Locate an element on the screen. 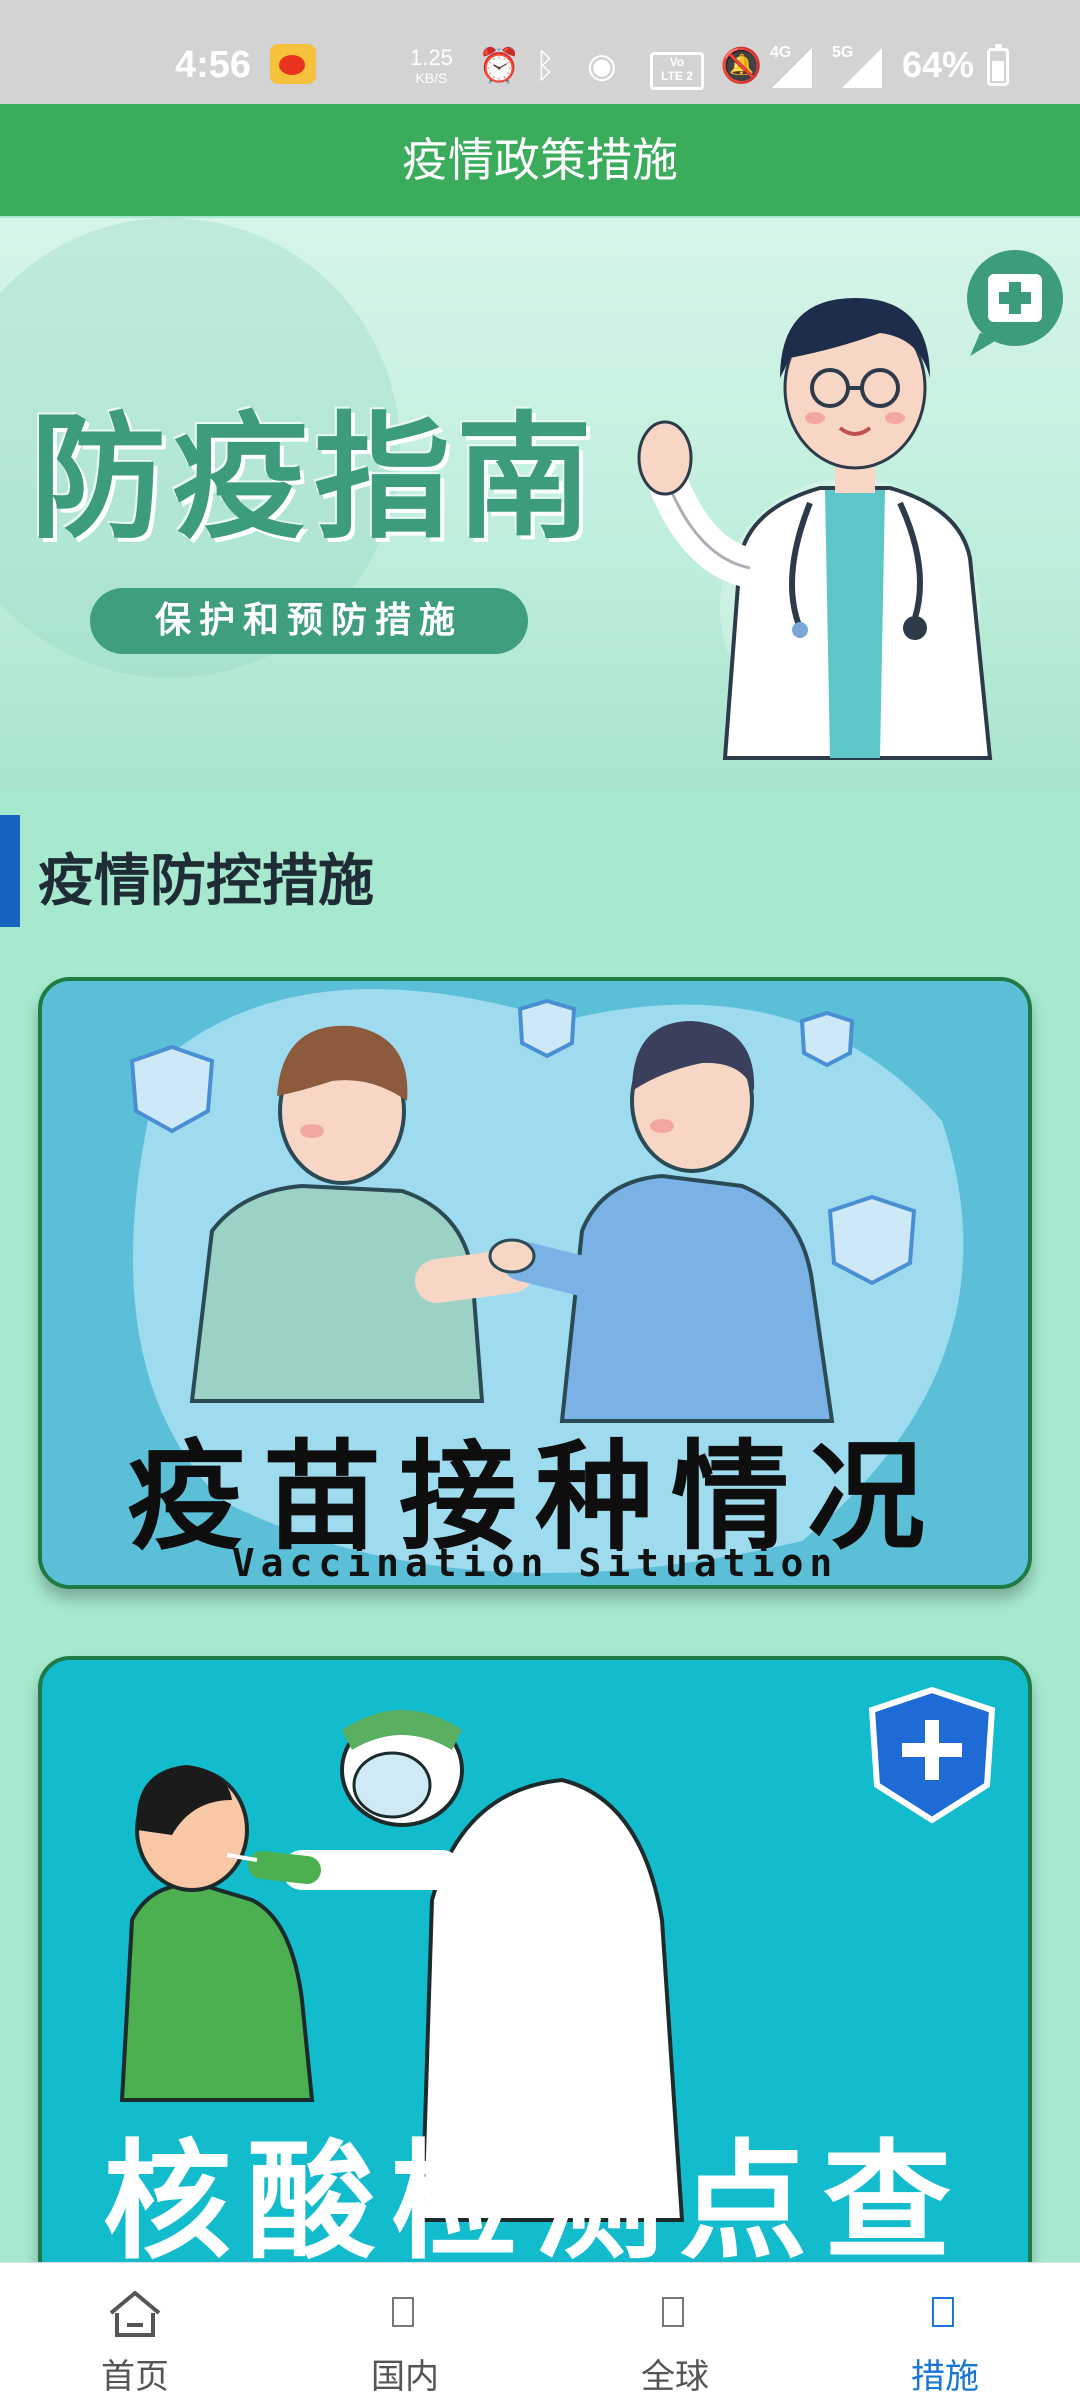 This screenshot has height=2401, width=1080. net-type-1: 4G is located at coordinates (781, 52).